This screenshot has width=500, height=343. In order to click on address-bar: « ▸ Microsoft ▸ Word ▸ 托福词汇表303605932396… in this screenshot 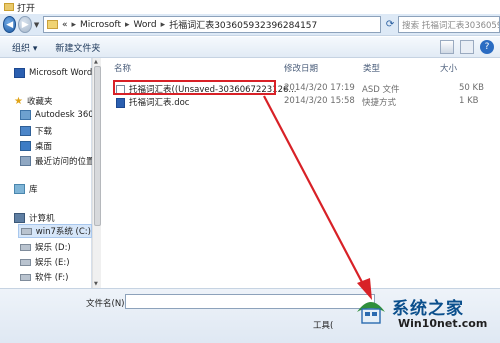, I will do `click(211, 24)`.